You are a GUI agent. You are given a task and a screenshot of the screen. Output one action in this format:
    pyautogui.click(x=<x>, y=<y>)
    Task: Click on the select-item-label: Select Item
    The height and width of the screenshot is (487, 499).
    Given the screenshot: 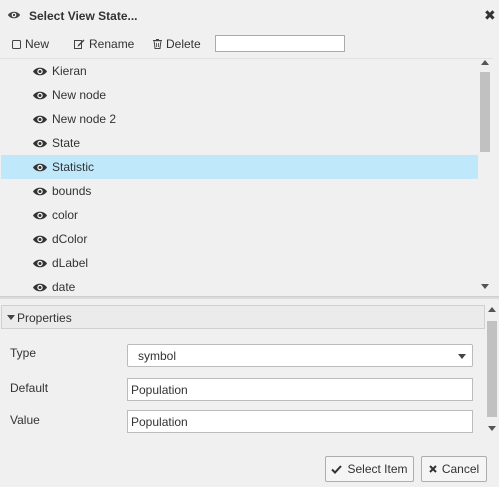 What is the action you would take?
    pyautogui.click(x=377, y=469)
    